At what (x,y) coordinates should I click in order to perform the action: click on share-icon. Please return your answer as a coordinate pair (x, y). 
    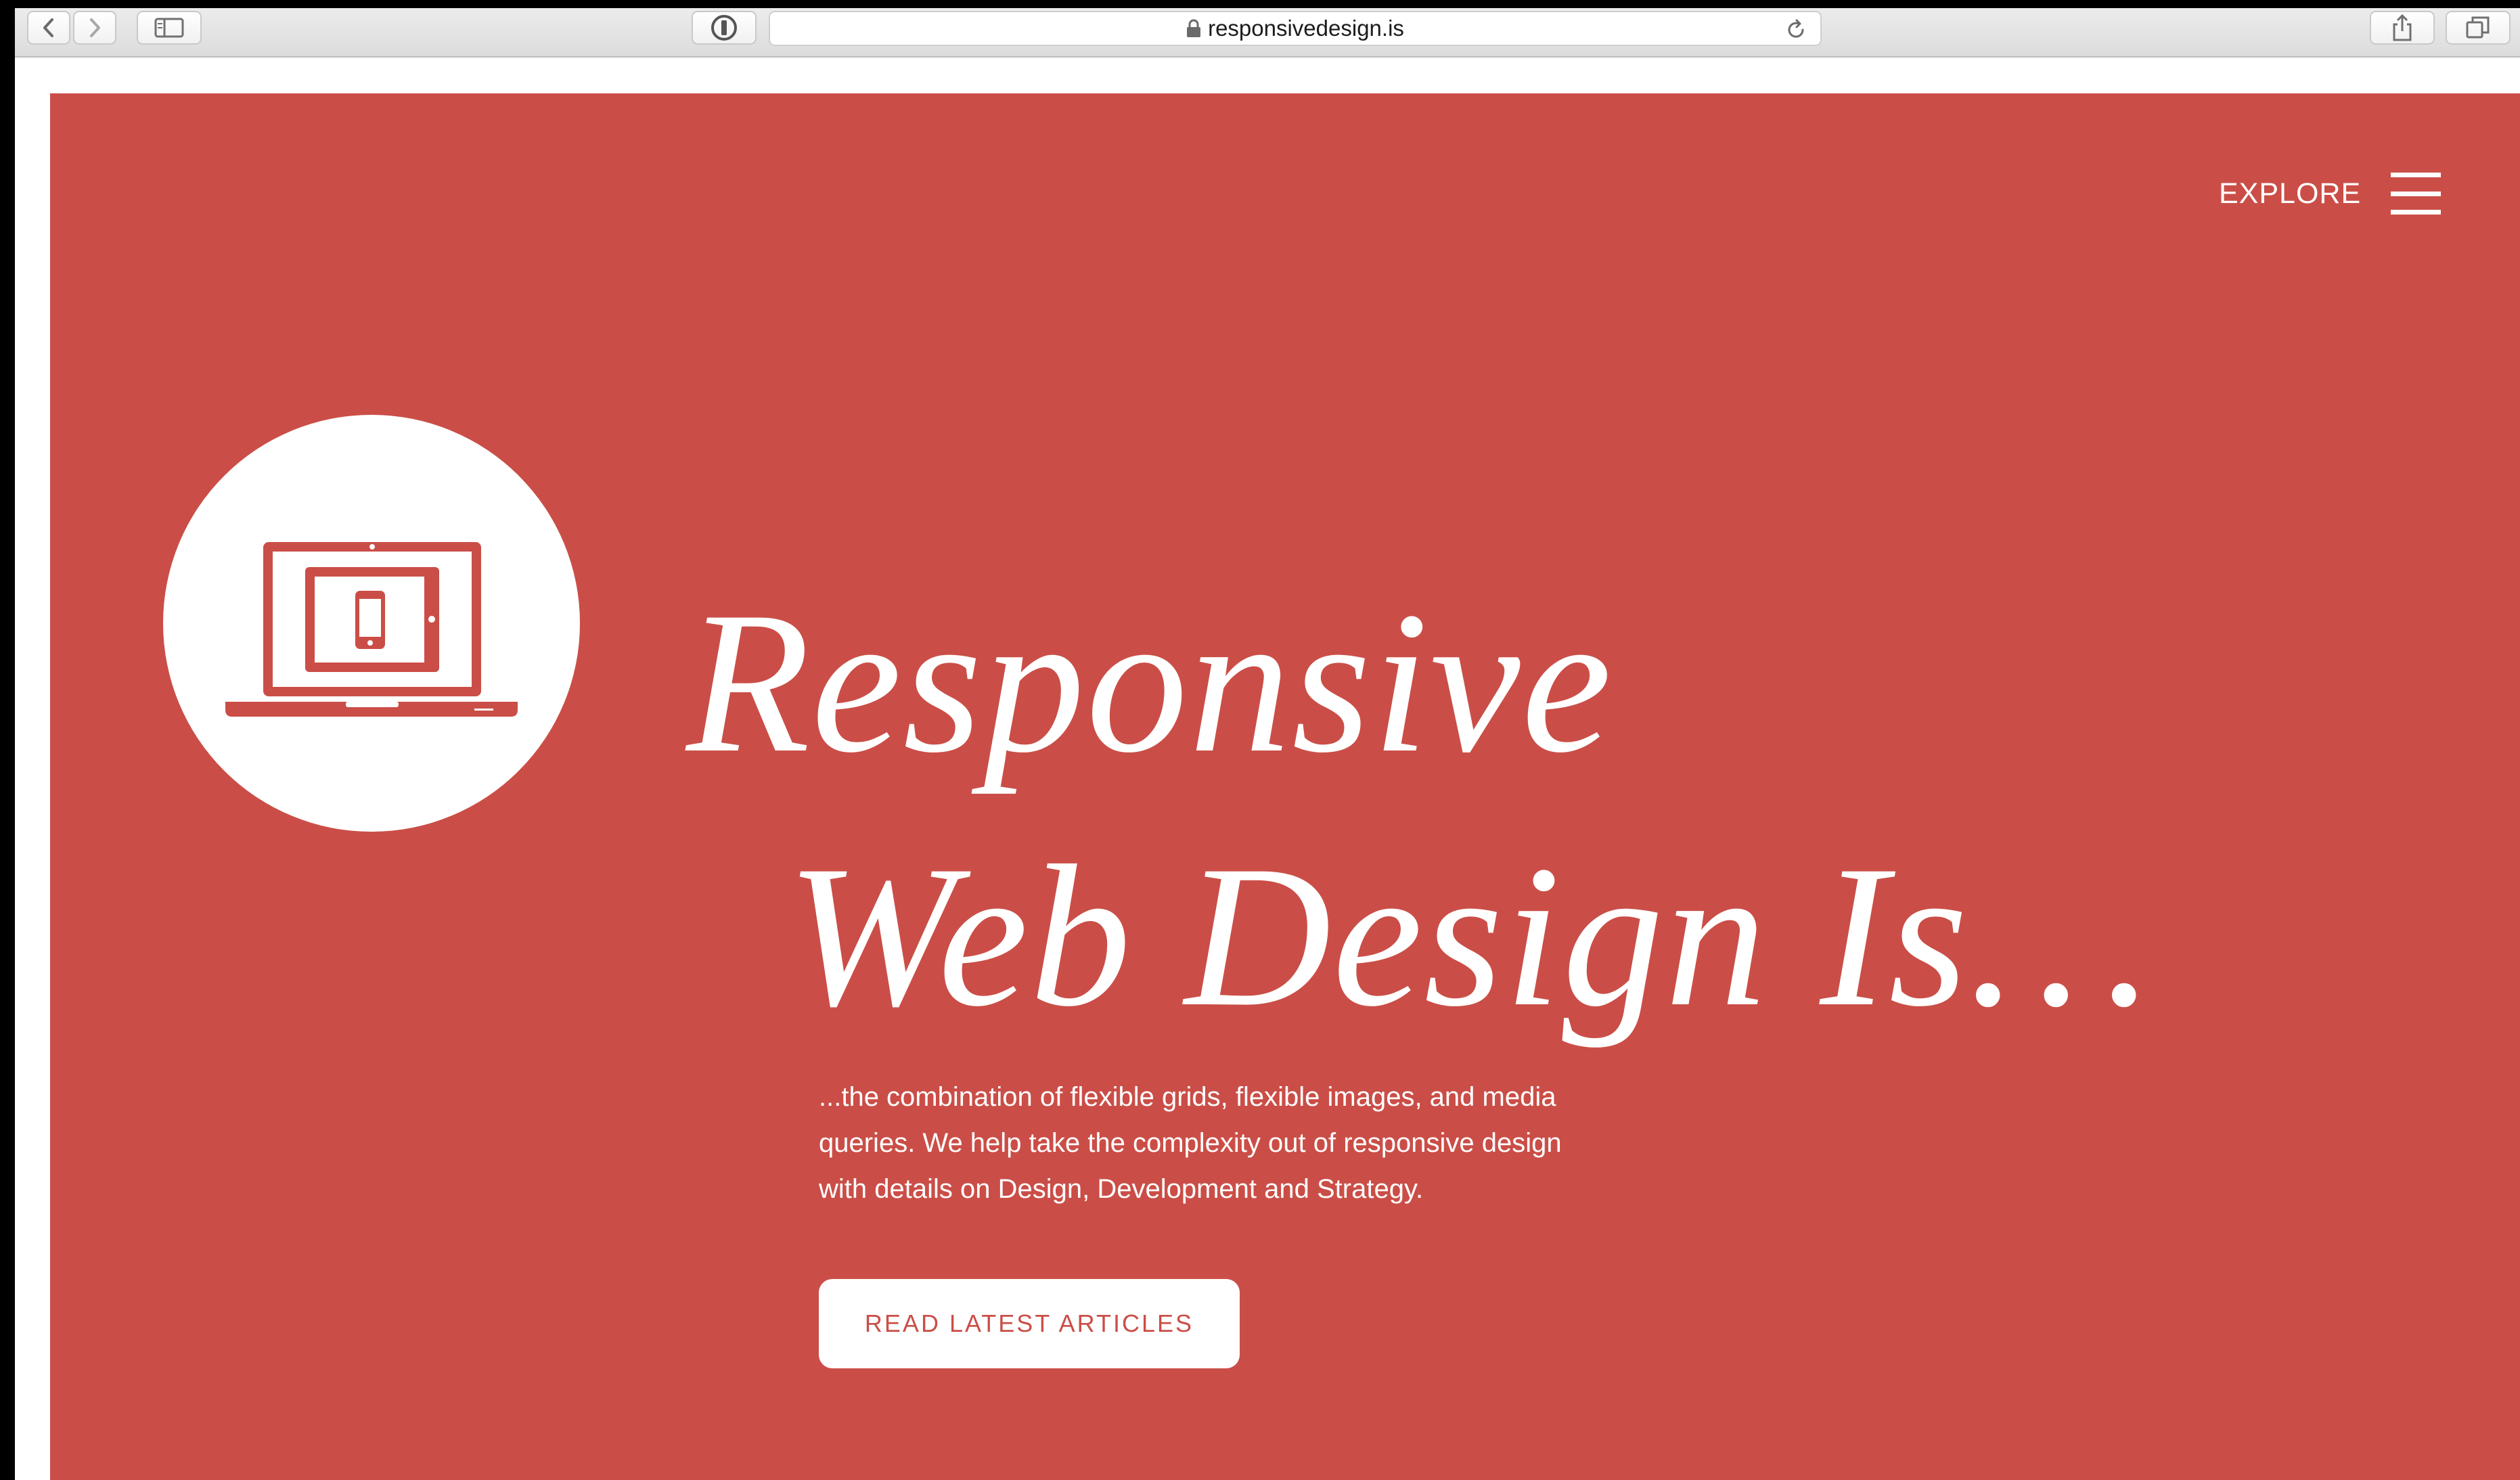
    Looking at the image, I should click on (2402, 27).